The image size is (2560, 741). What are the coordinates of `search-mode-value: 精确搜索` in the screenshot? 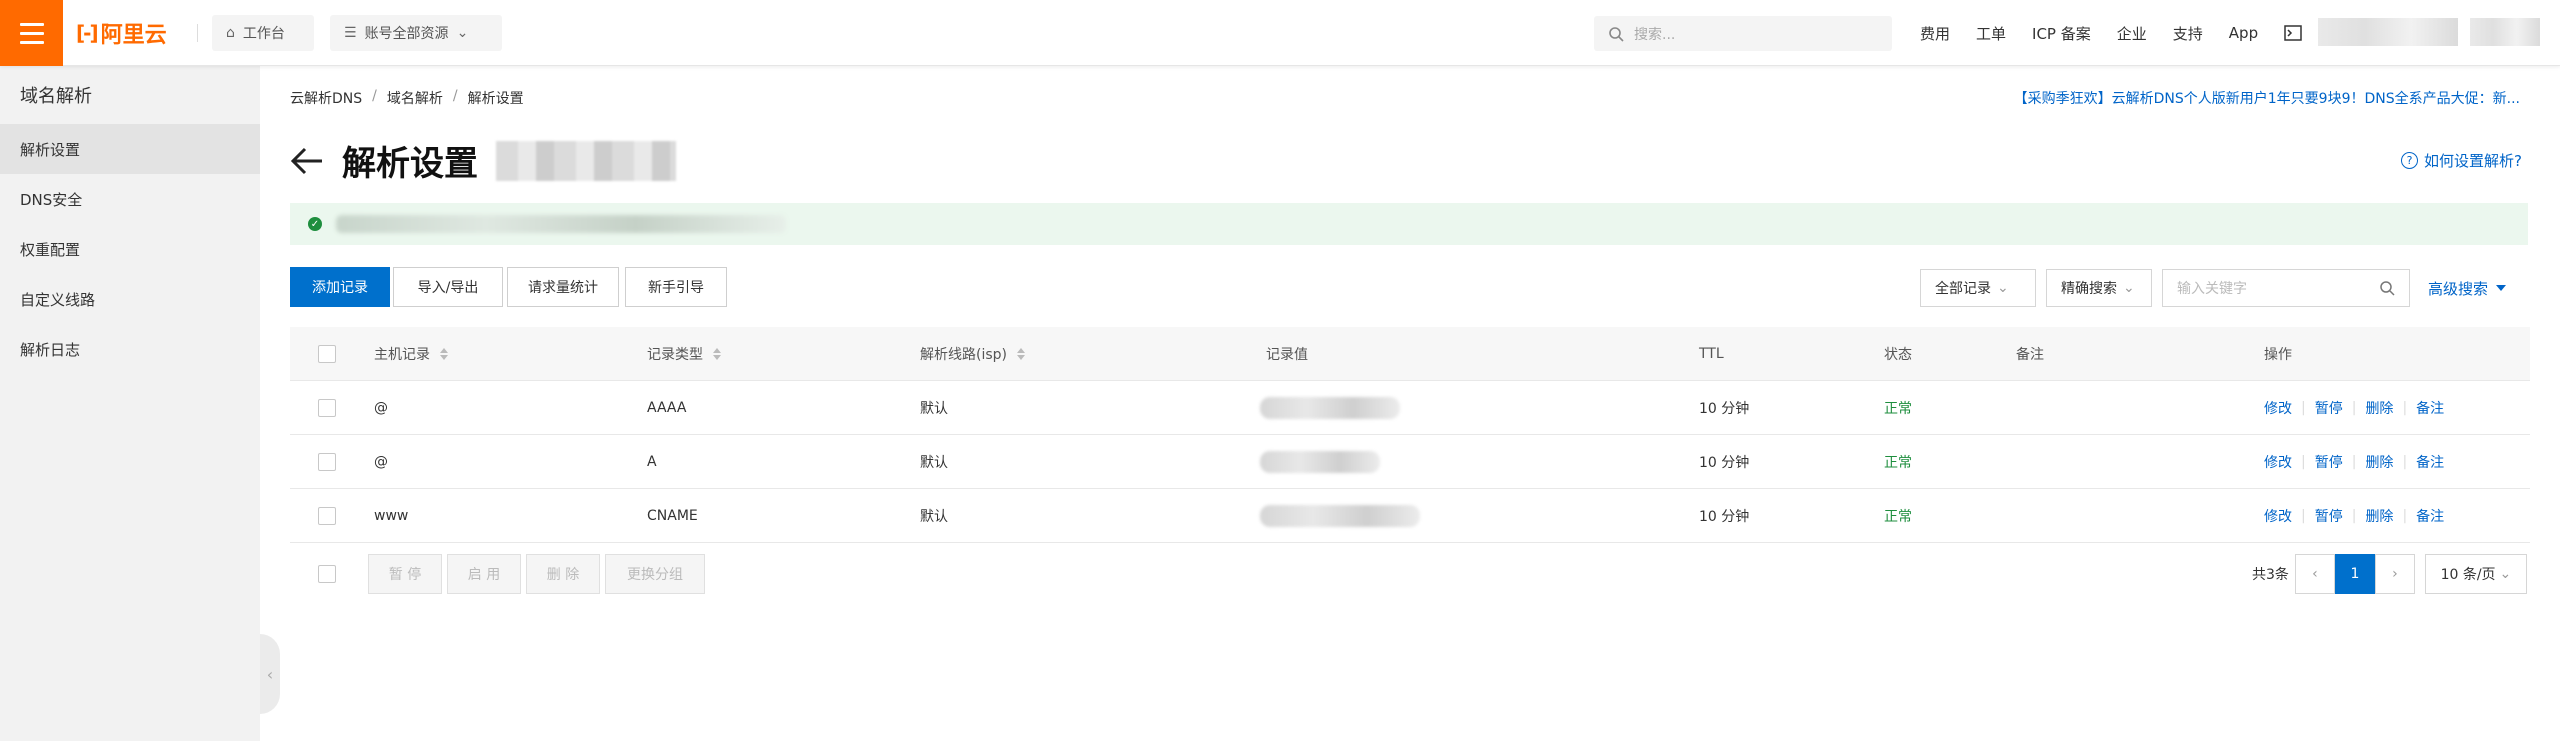 It's located at (2089, 289).